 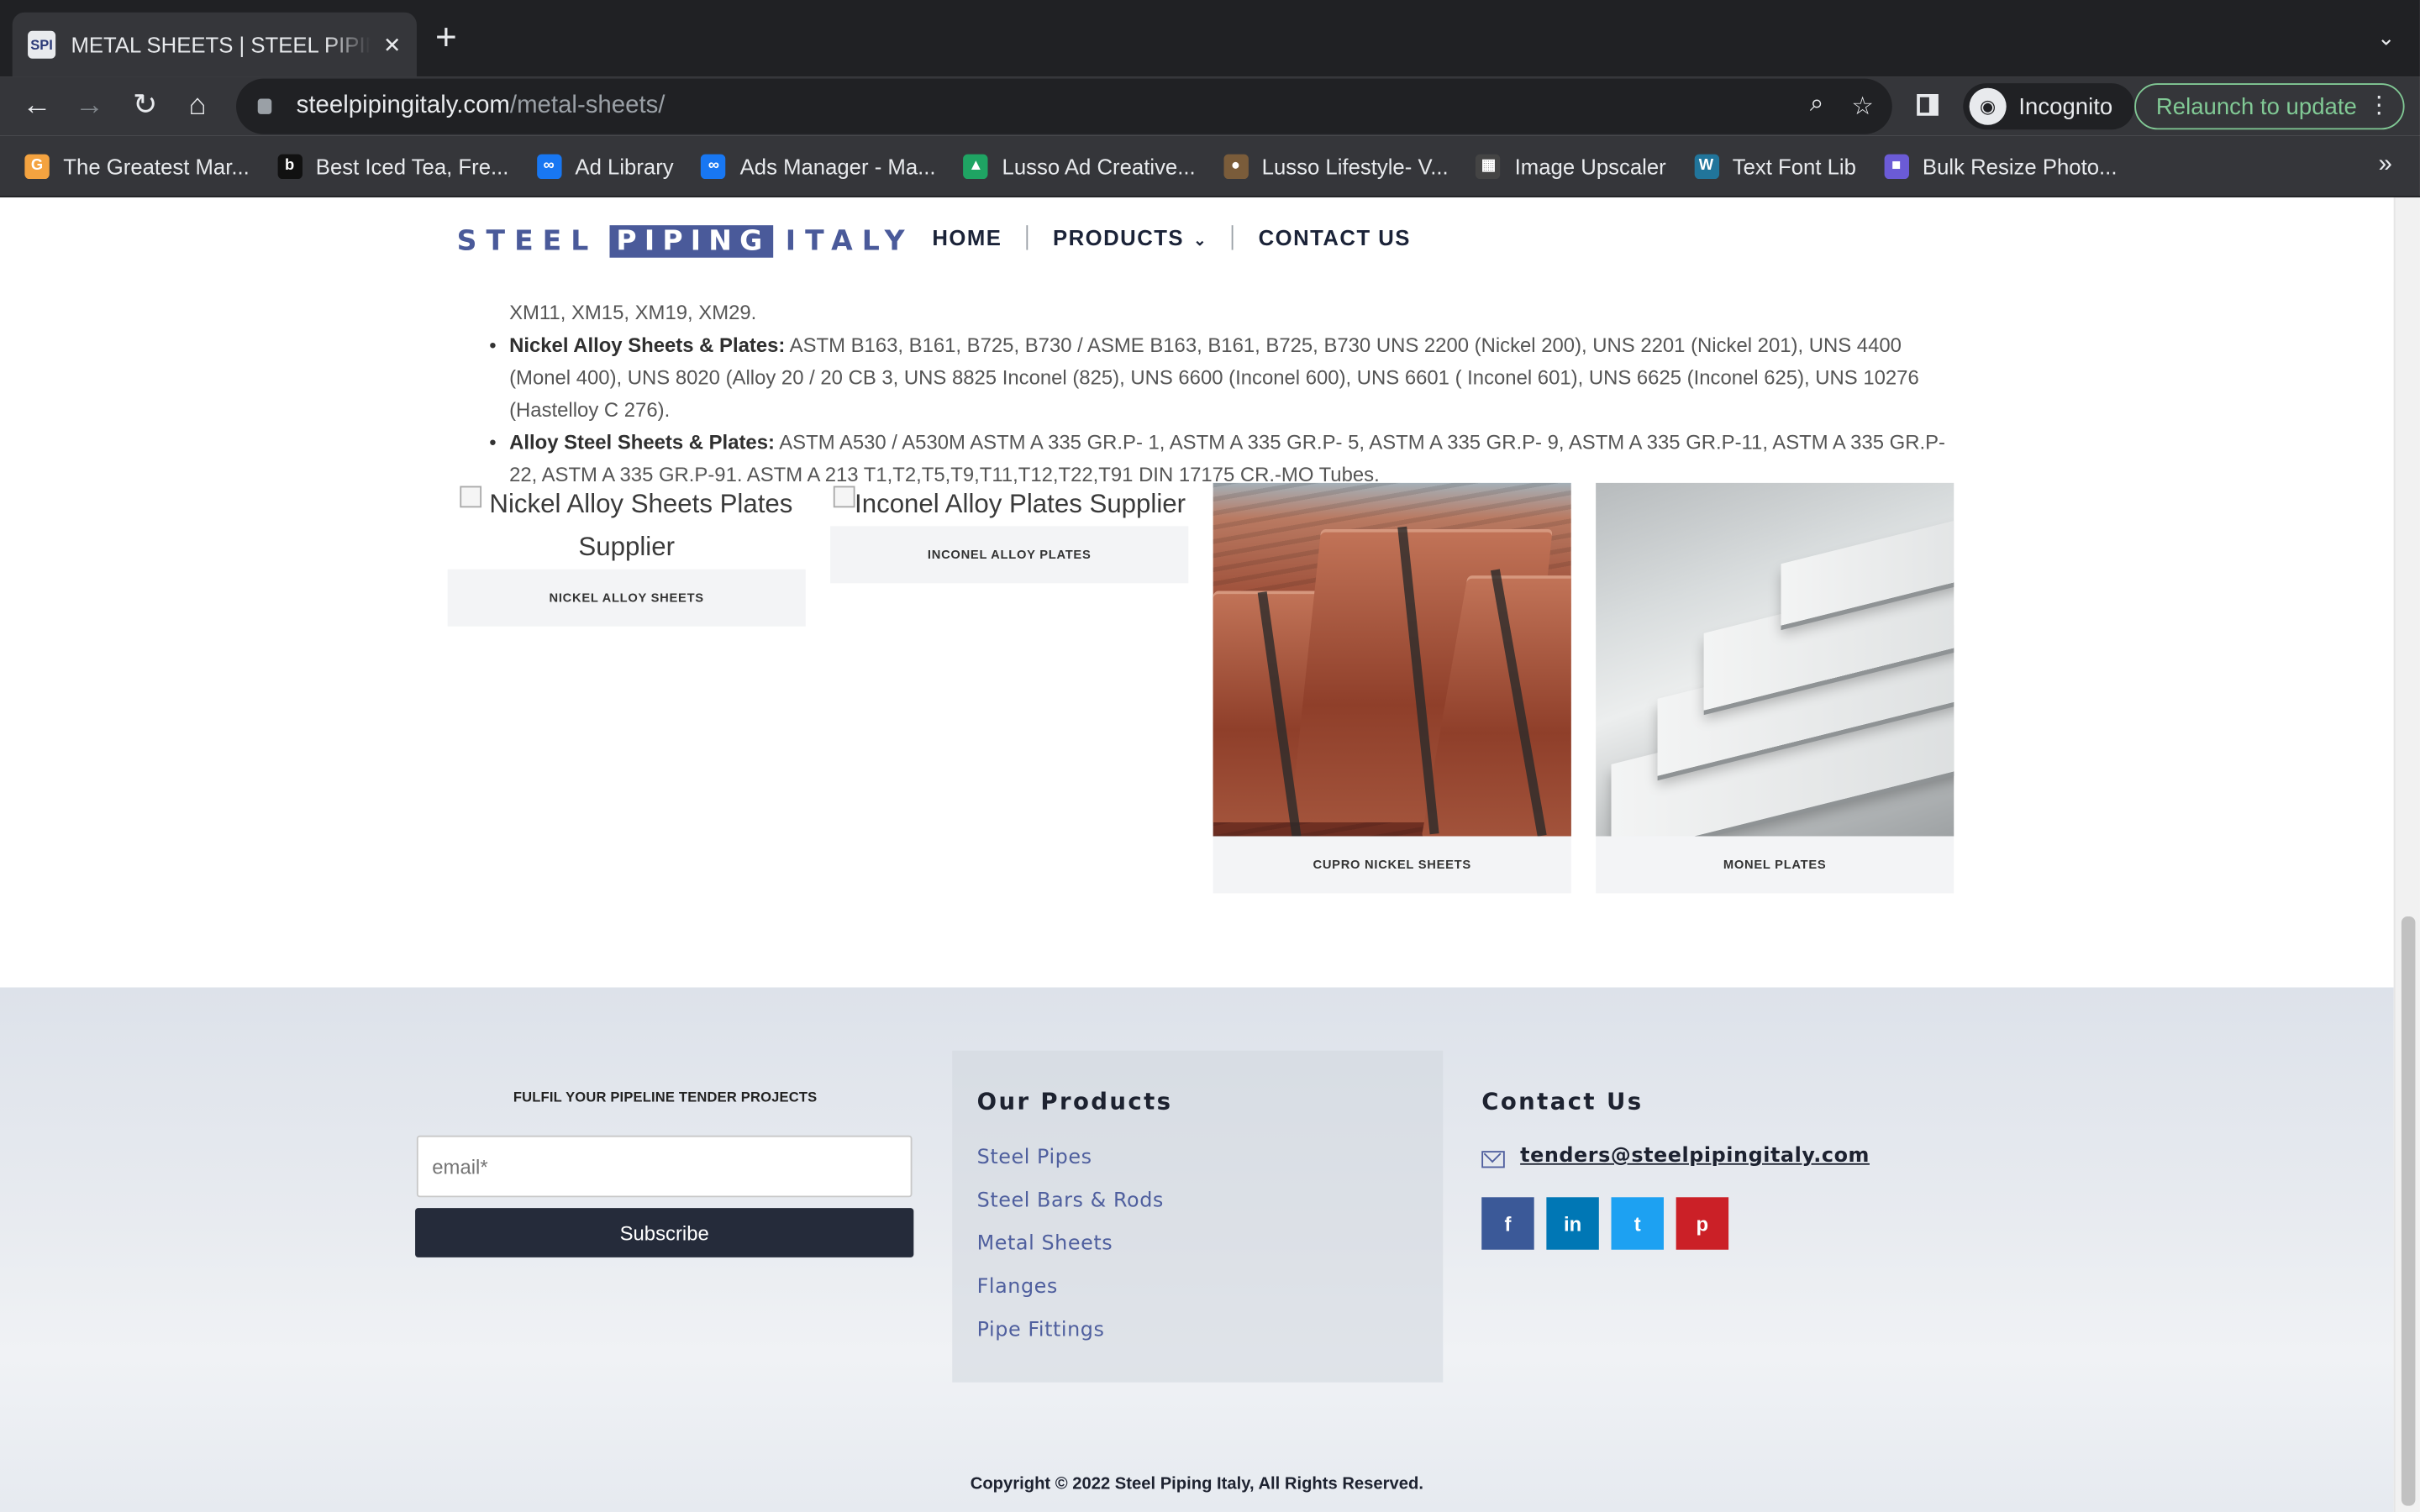 I want to click on bookmarks-overflow-icon: », so click(x=2386, y=165).